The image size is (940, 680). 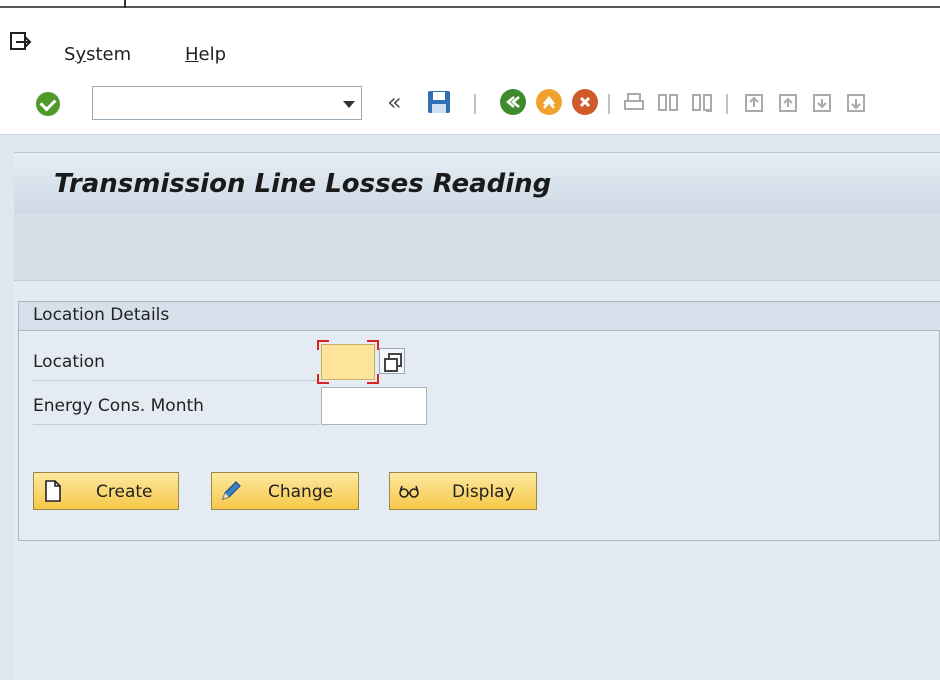 What do you see at coordinates (479, 316) in the screenshot?
I see `group-header: Location Details` at bounding box center [479, 316].